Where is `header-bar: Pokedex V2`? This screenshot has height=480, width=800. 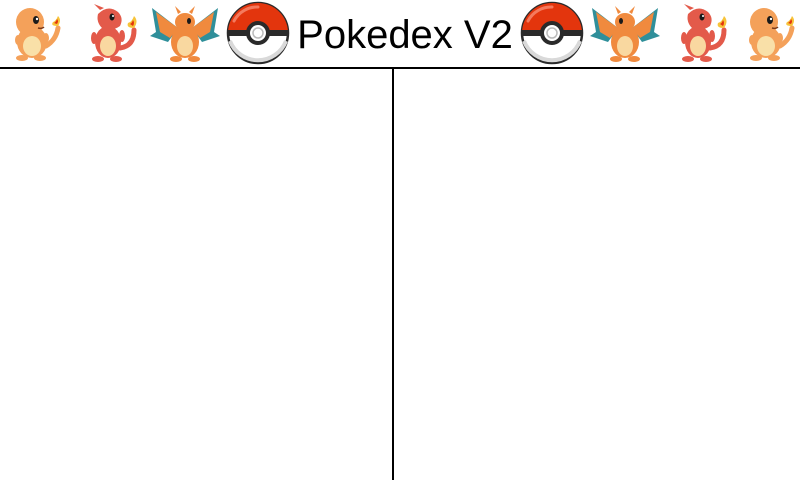 header-bar: Pokedex V2 is located at coordinates (400, 33).